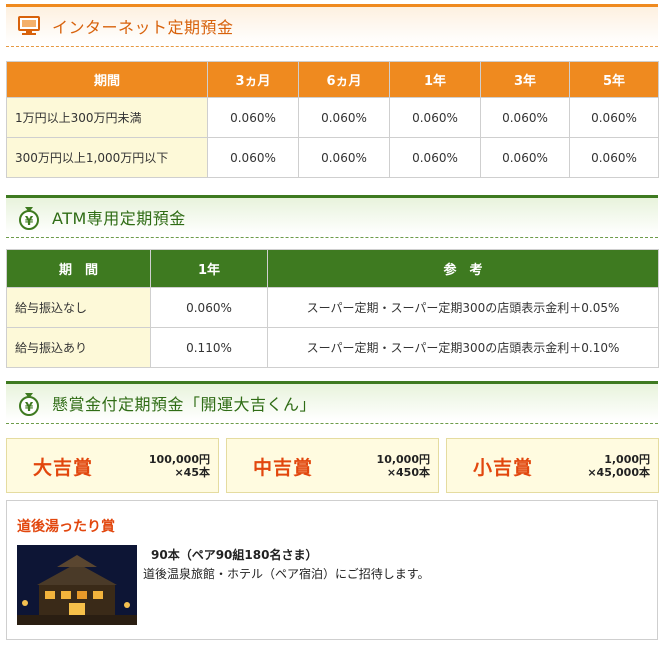  I want to click on prize-name: 大吉賞, so click(63, 468).